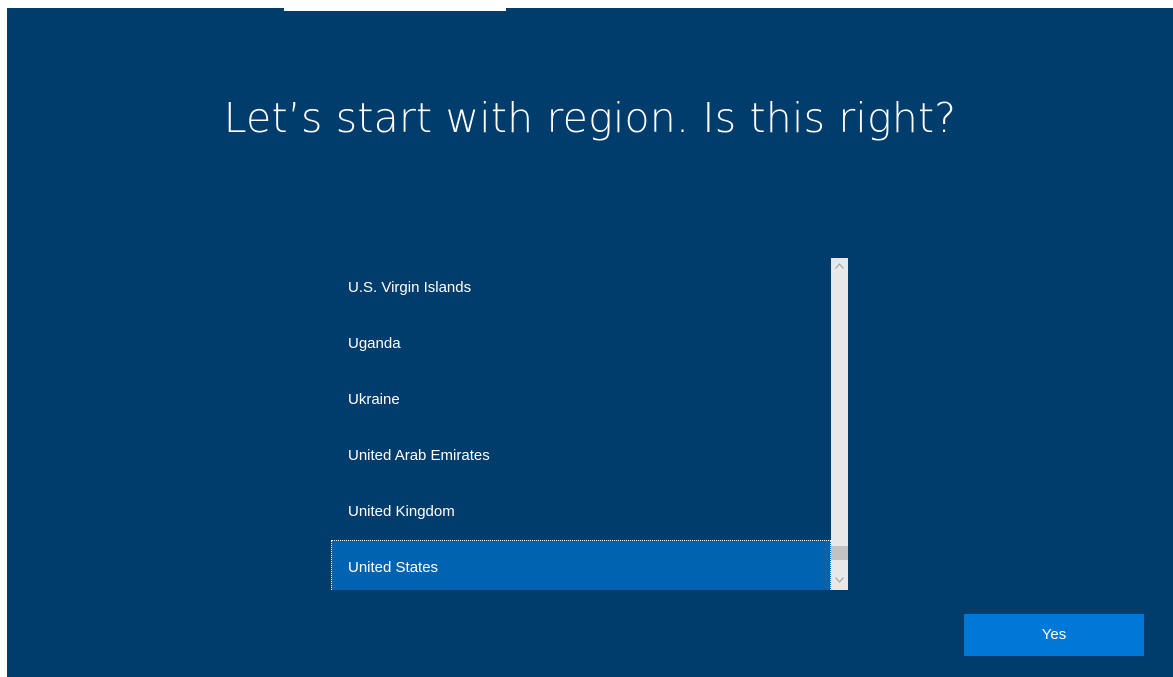  I want to click on list-item: U.S. Virgin Islands, so click(581, 288).